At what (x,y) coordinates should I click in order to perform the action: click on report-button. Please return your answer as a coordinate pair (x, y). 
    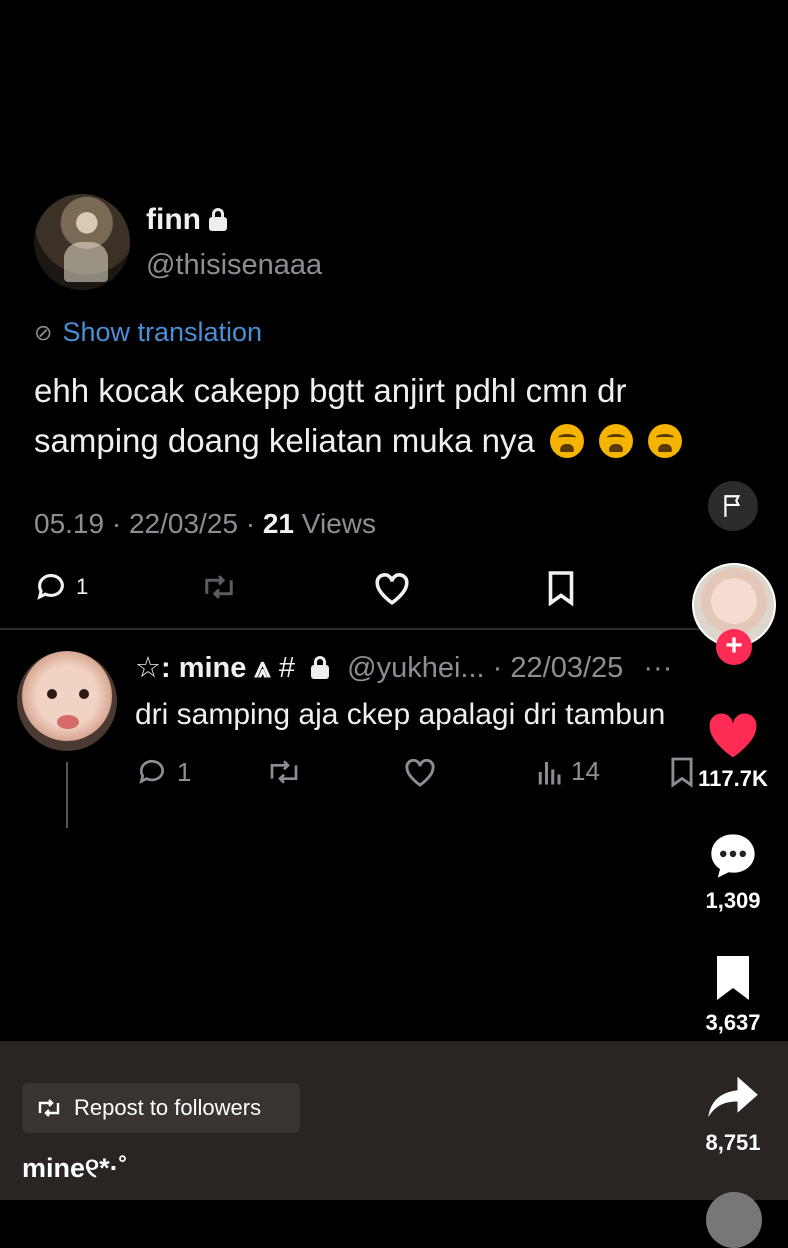
    Looking at the image, I should click on (733, 506).